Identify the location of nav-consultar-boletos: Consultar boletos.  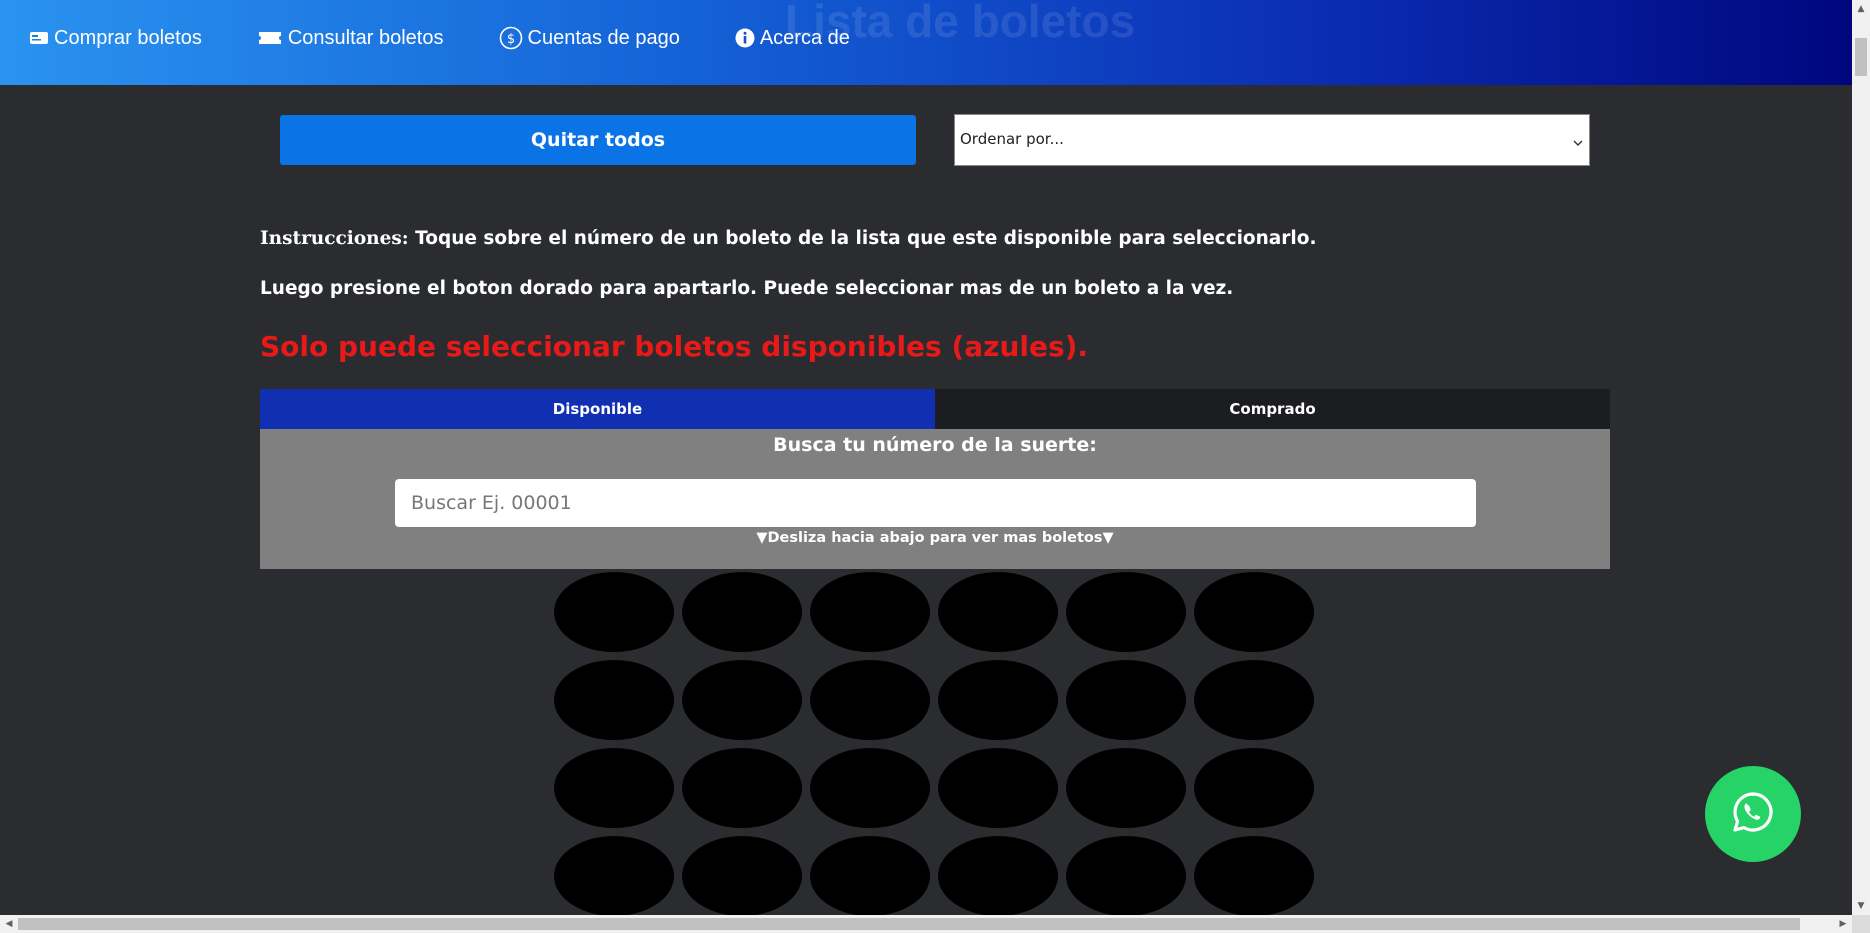
(350, 38).